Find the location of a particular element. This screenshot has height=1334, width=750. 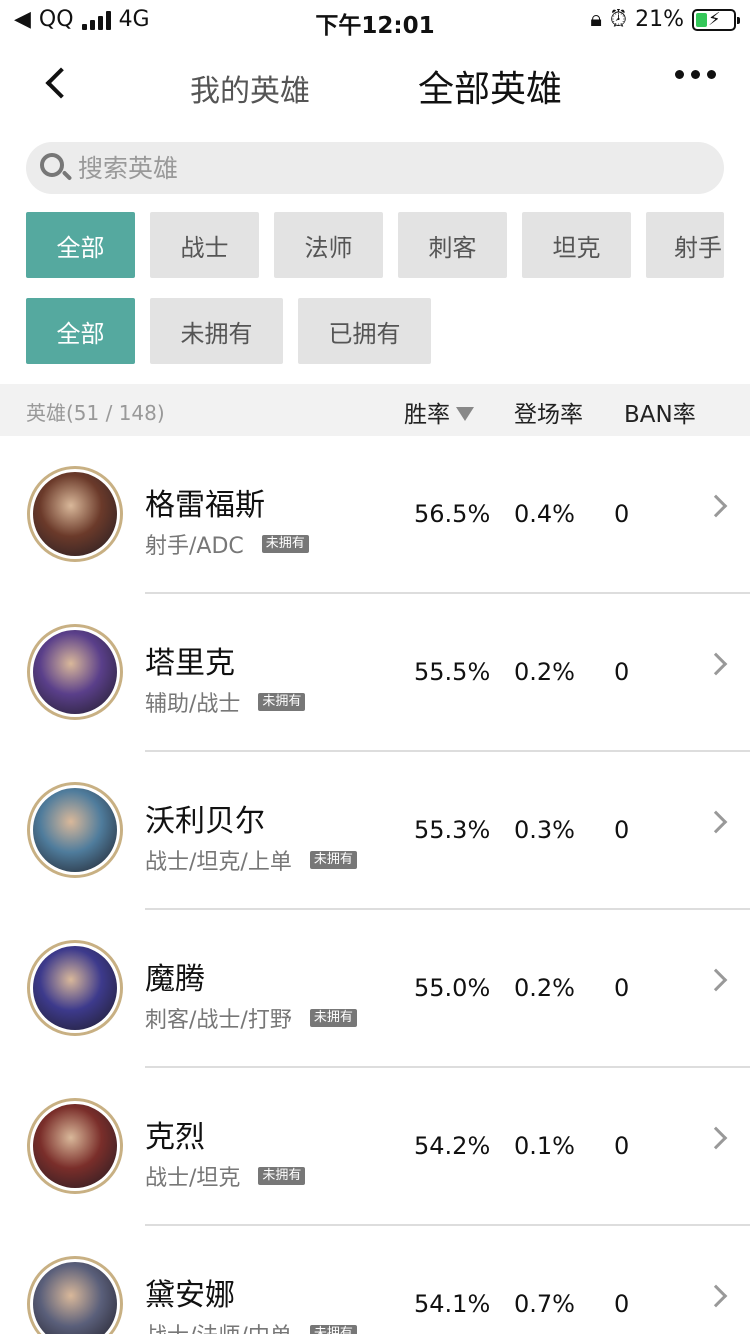

rotation-lock-icon: 🔒︎ is located at coordinates (596, 19).